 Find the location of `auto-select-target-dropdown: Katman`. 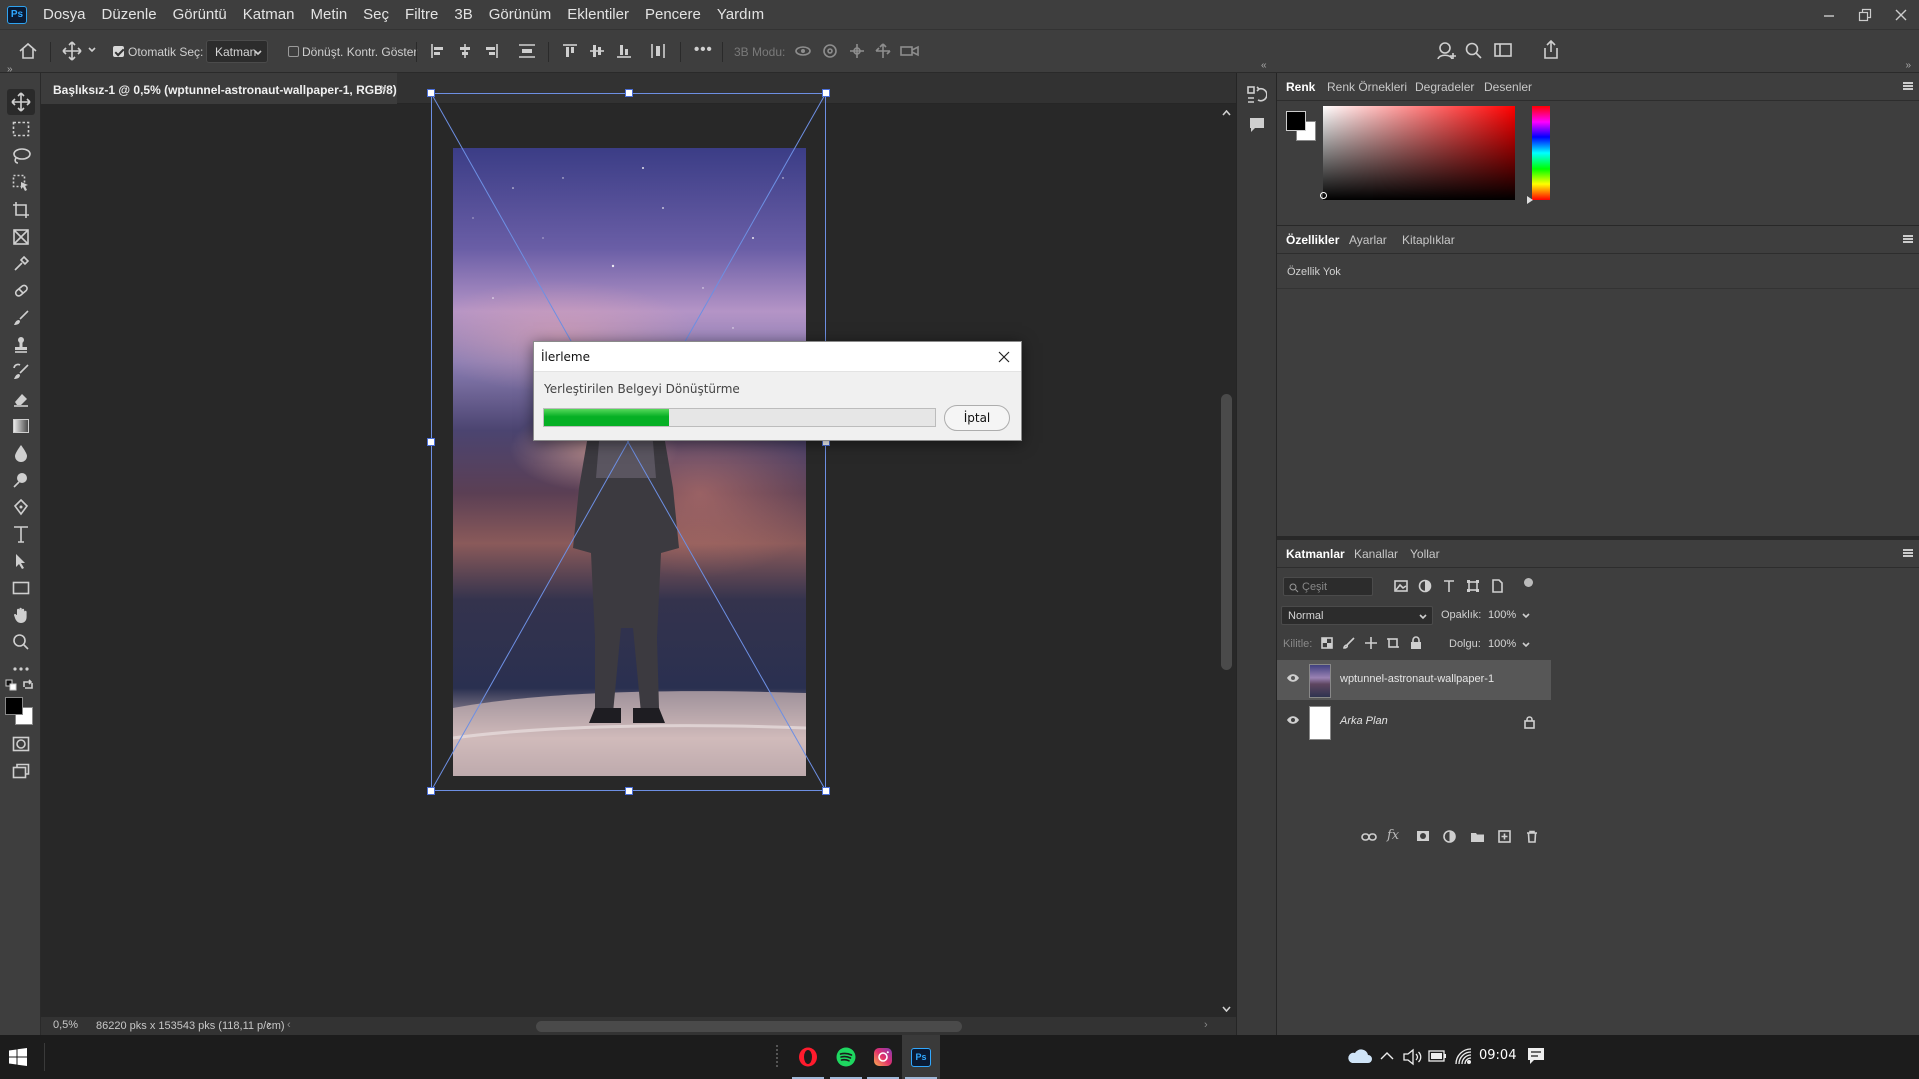

auto-select-target-dropdown: Katman is located at coordinates (237, 51).